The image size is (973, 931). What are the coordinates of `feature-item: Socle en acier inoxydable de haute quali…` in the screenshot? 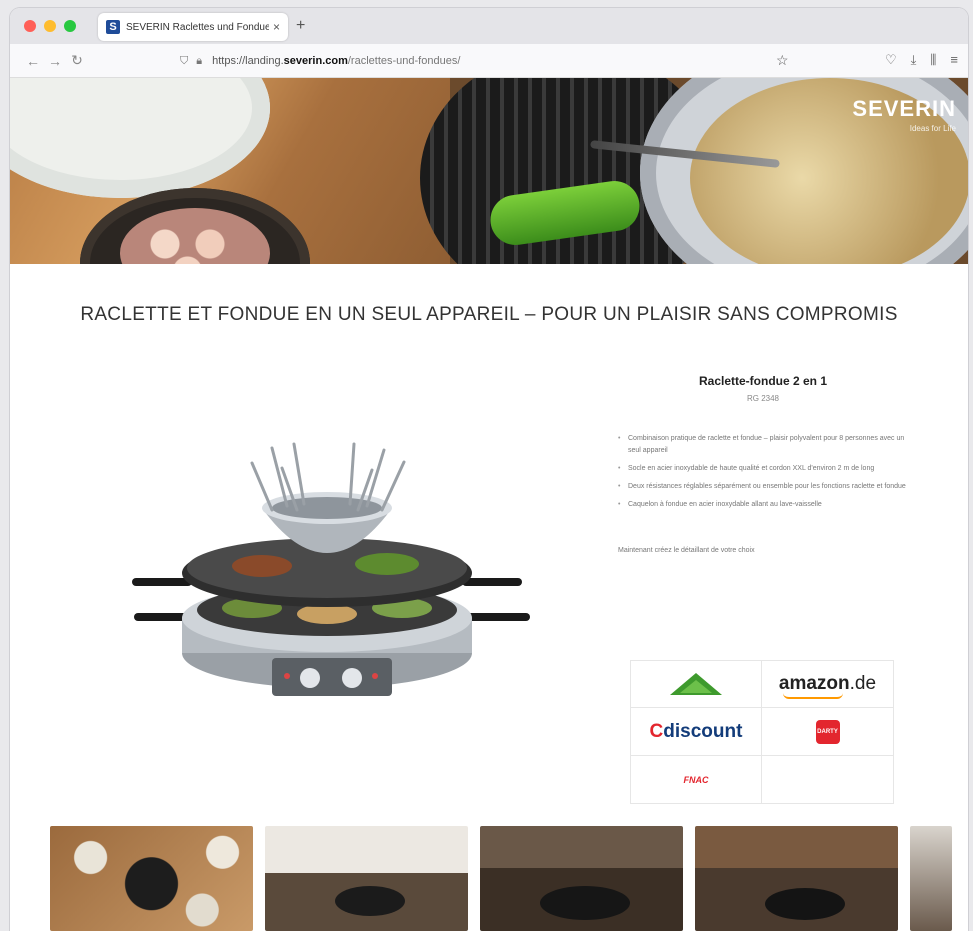 It's located at (763, 469).